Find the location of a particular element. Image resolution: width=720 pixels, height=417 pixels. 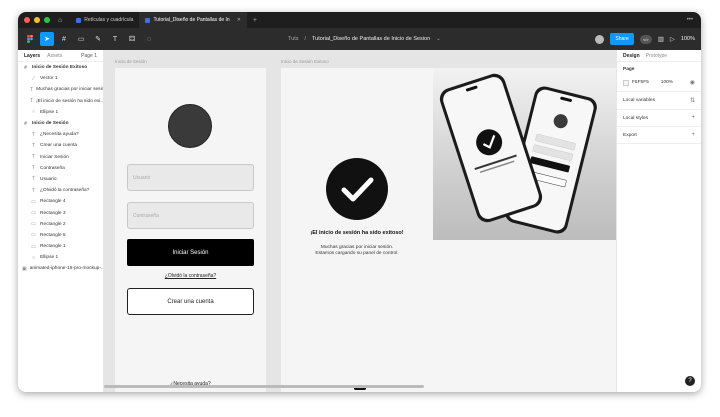

shape-tool-icon: ▭ is located at coordinates (81, 39).